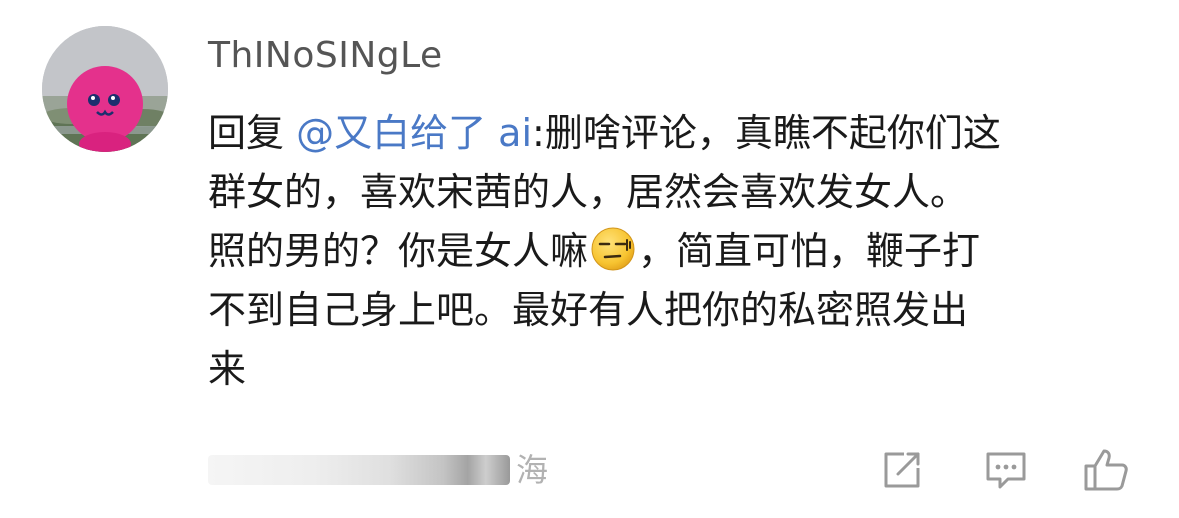 The height and width of the screenshot is (518, 1179). I want to click on avatar, so click(105, 89).